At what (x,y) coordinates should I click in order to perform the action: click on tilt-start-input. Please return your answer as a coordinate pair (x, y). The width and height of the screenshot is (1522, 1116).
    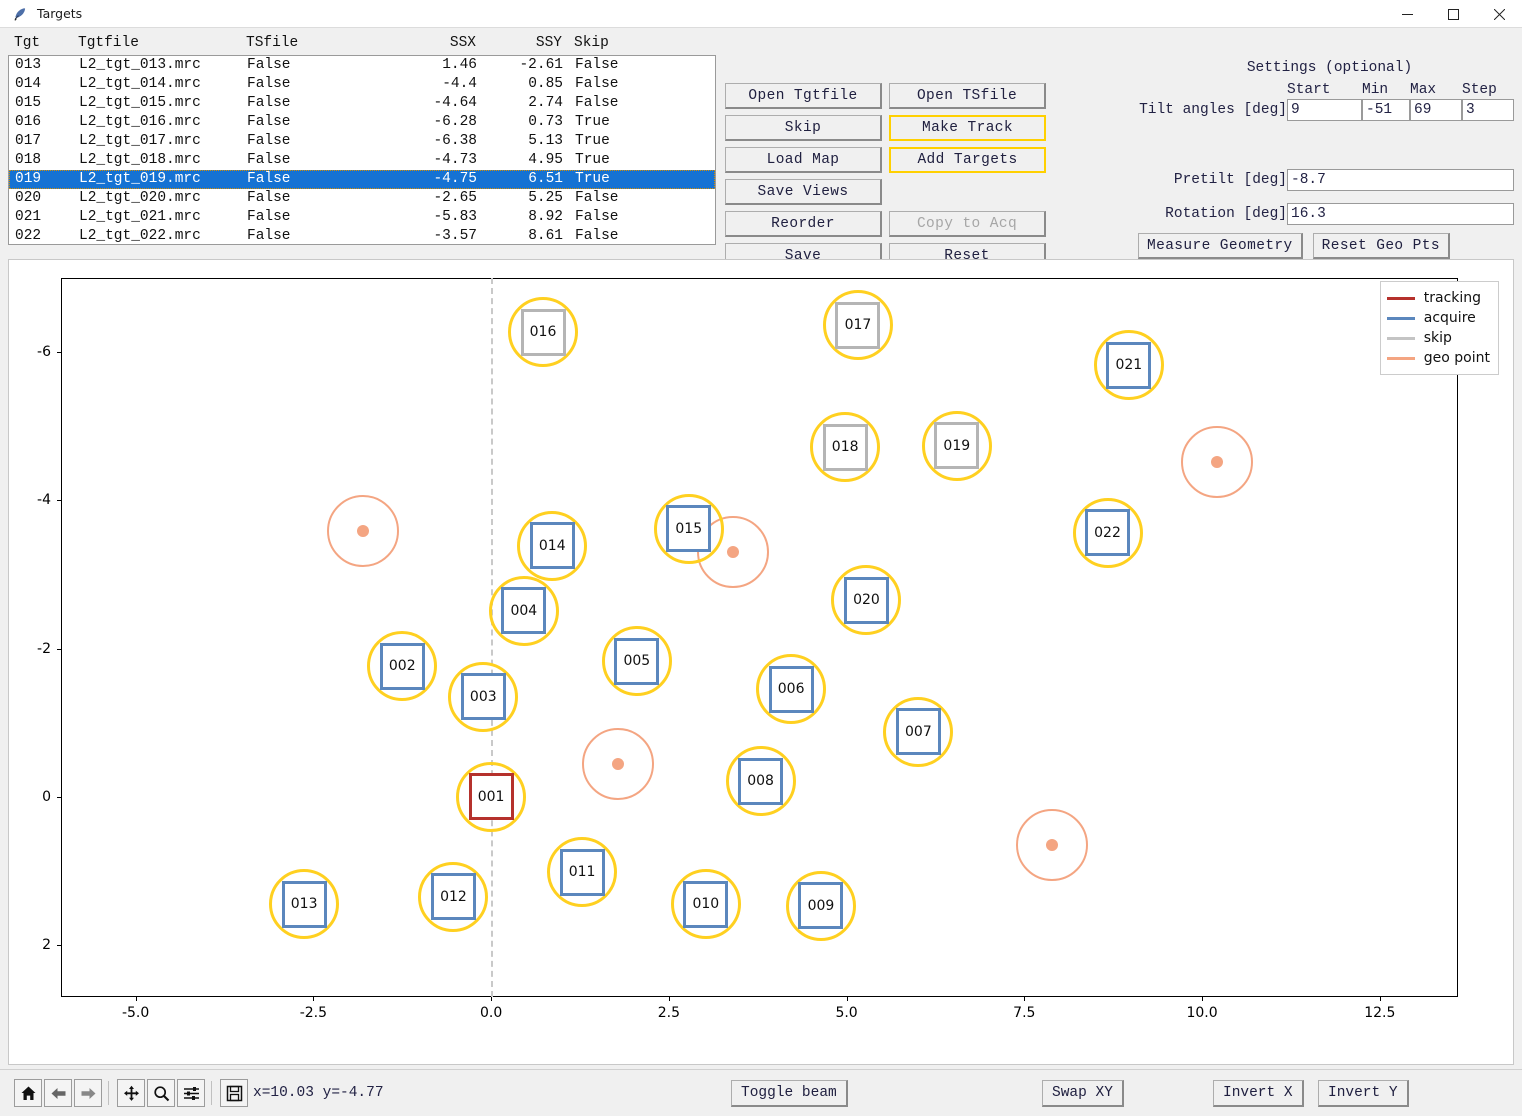
    Looking at the image, I should click on (1324, 110).